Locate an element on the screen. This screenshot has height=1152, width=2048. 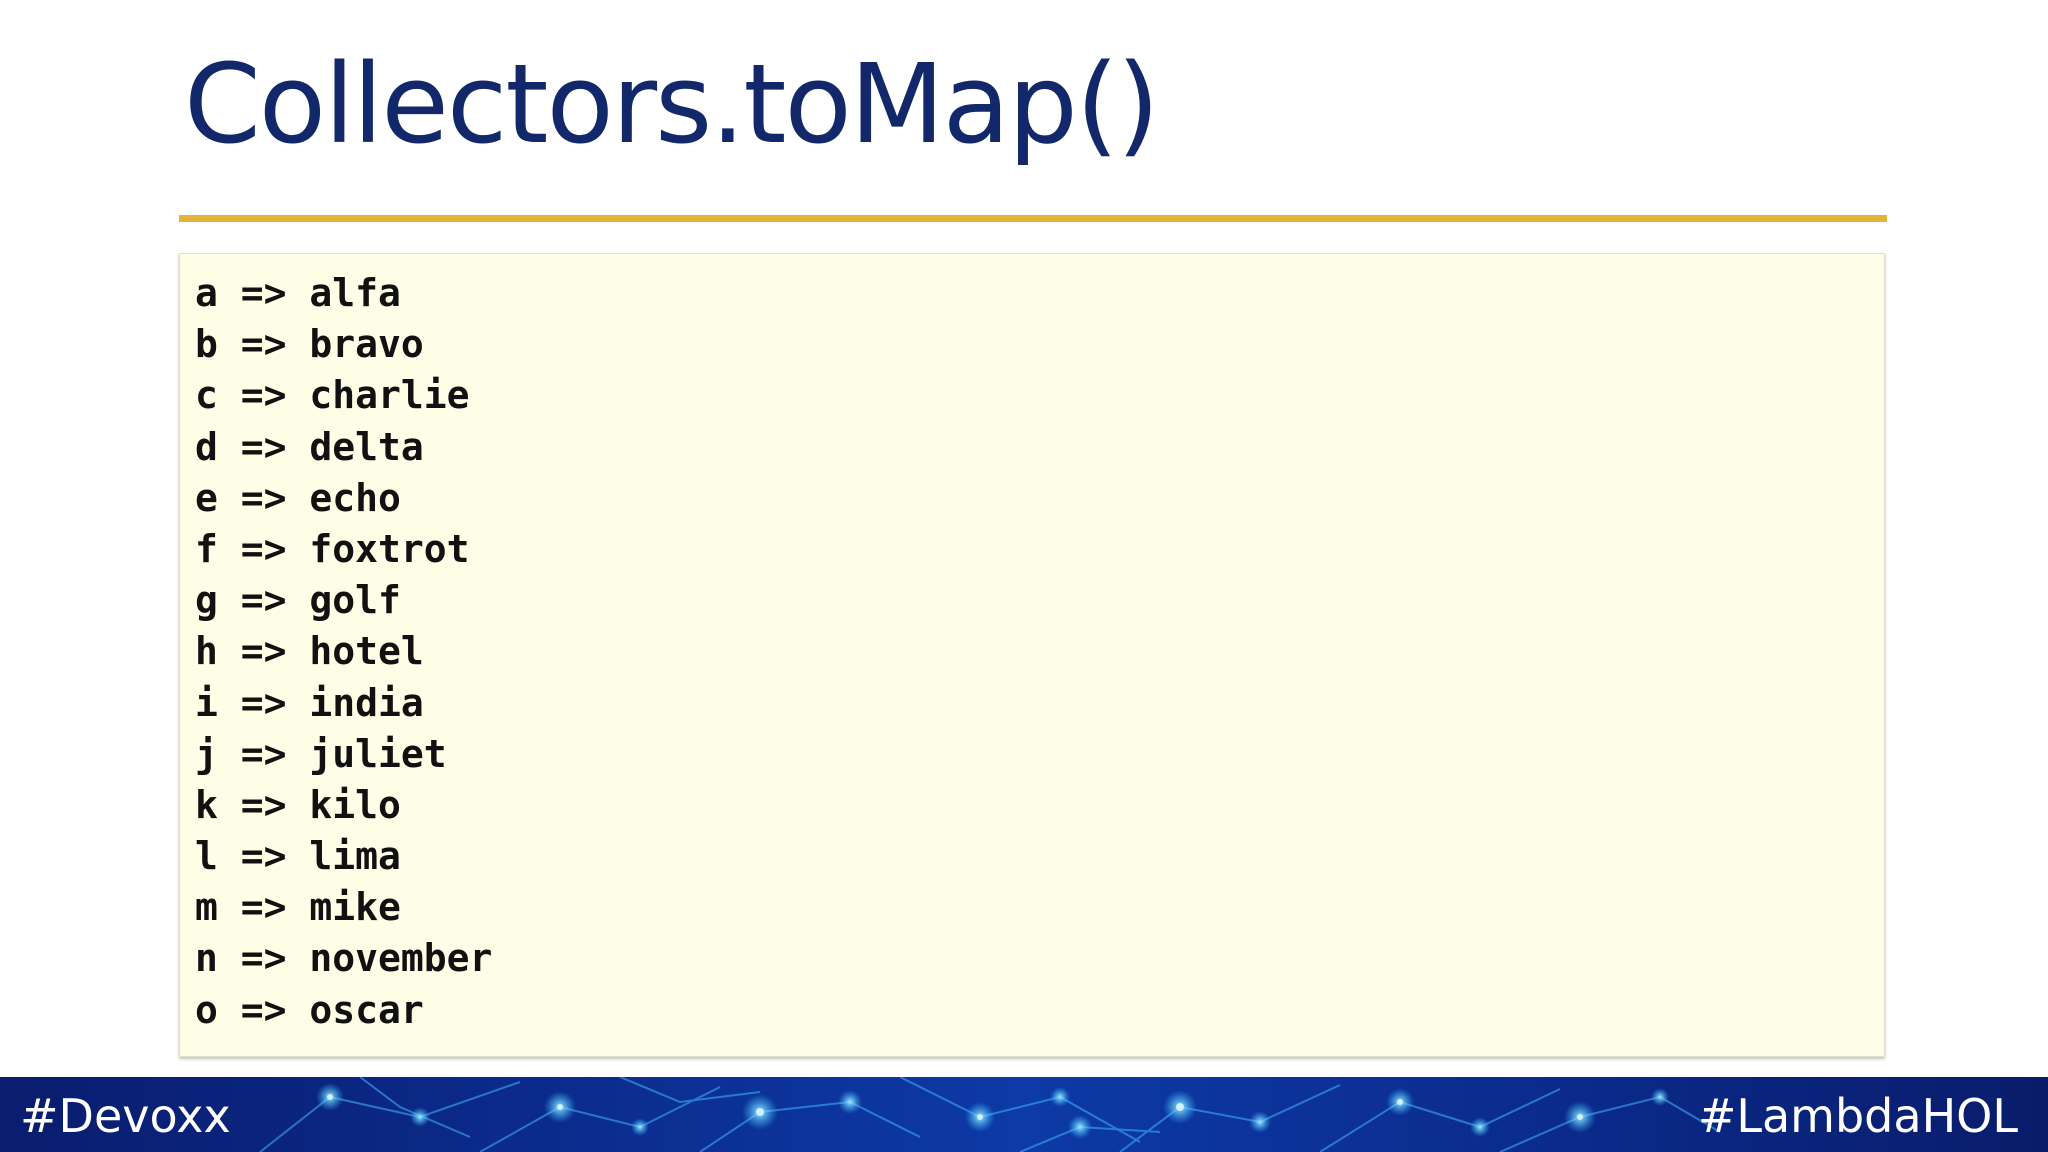
code-line: h => hotel is located at coordinates (309, 651).